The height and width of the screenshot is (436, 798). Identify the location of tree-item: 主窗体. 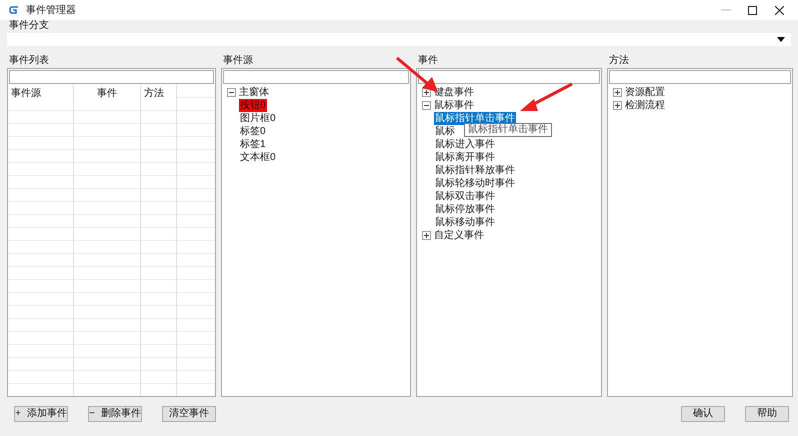
(254, 92).